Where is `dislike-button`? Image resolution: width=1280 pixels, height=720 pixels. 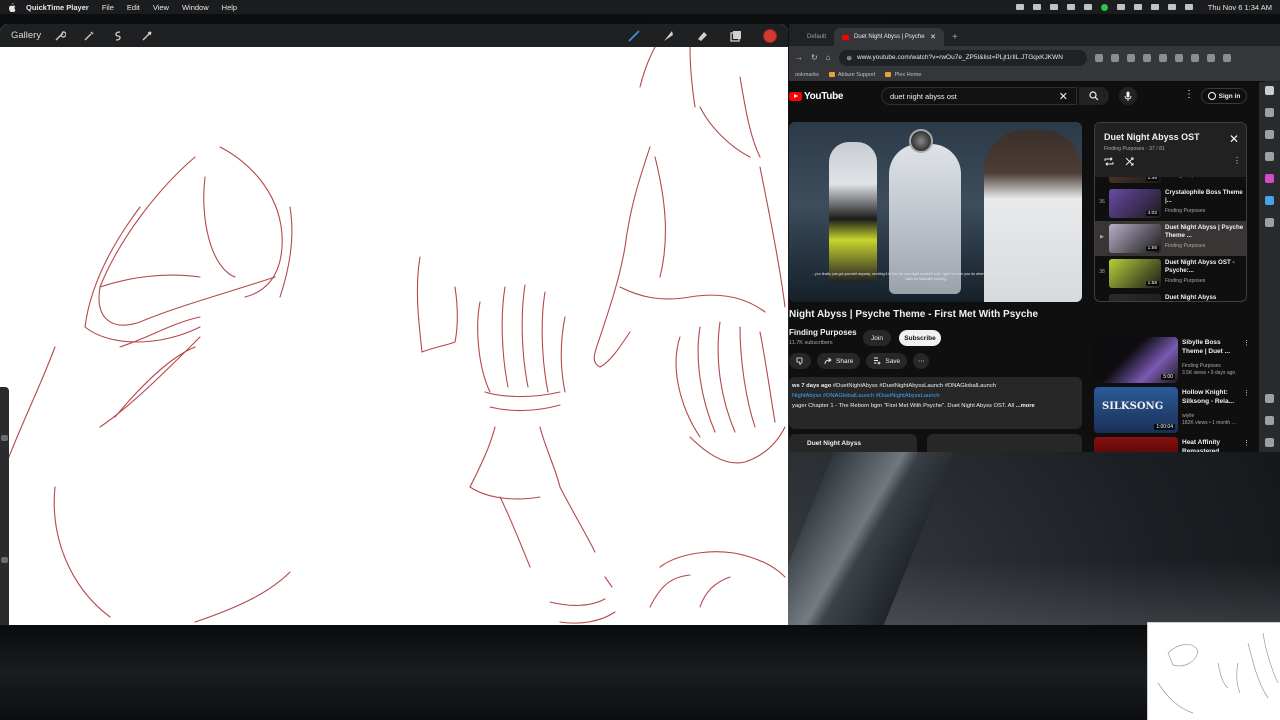 dislike-button is located at coordinates (800, 361).